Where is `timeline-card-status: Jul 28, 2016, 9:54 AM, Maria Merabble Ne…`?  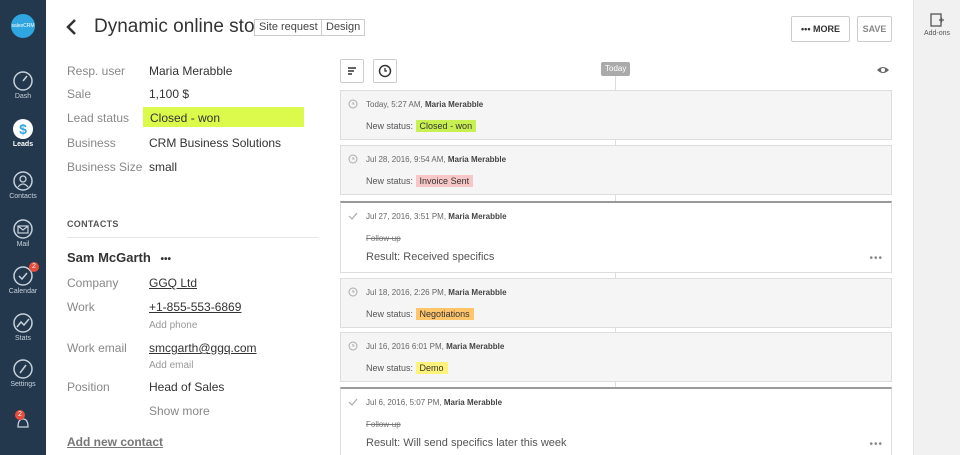 timeline-card-status: Jul 28, 2016, 9:54 AM, Maria Merabble Ne… is located at coordinates (616, 170).